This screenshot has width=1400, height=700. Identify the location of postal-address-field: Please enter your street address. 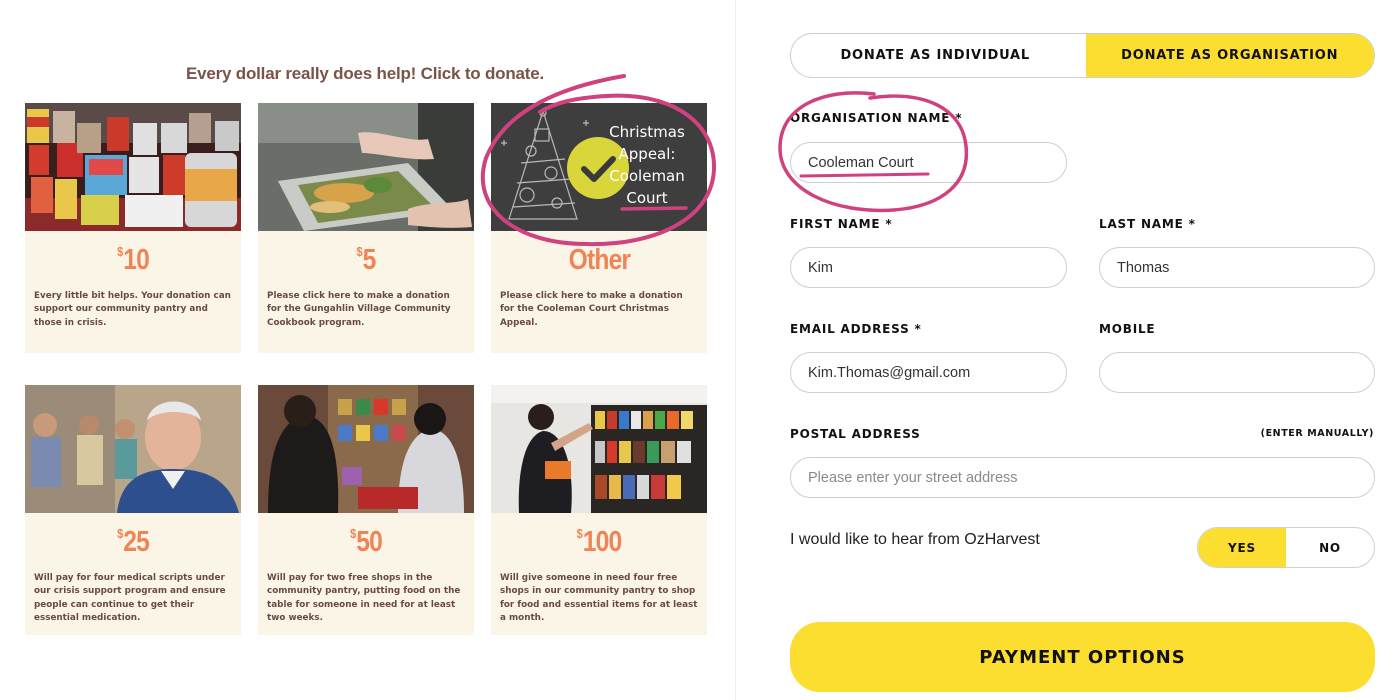
(1082, 477).